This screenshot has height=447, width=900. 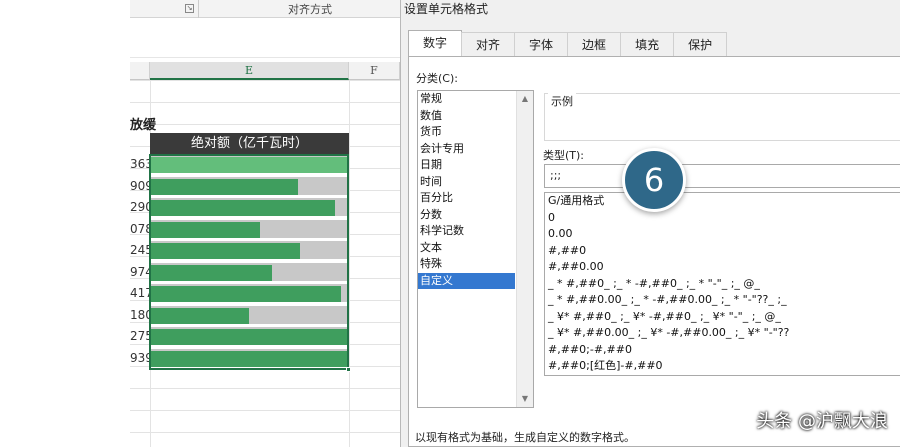 I want to click on row-value-label: 363, so click(x=141, y=164).